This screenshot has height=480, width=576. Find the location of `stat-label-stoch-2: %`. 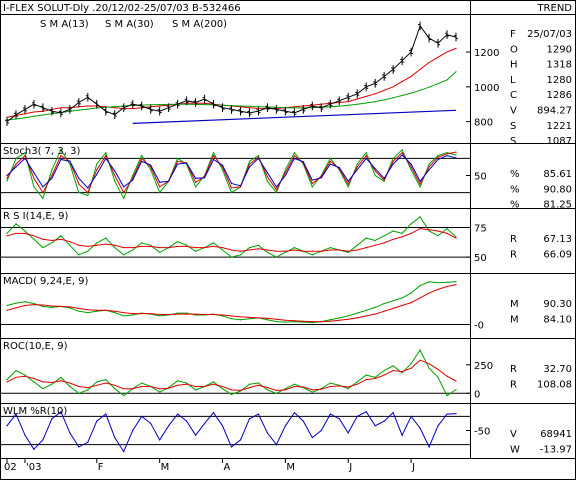

stat-label-stoch-2: % is located at coordinates (515, 205).